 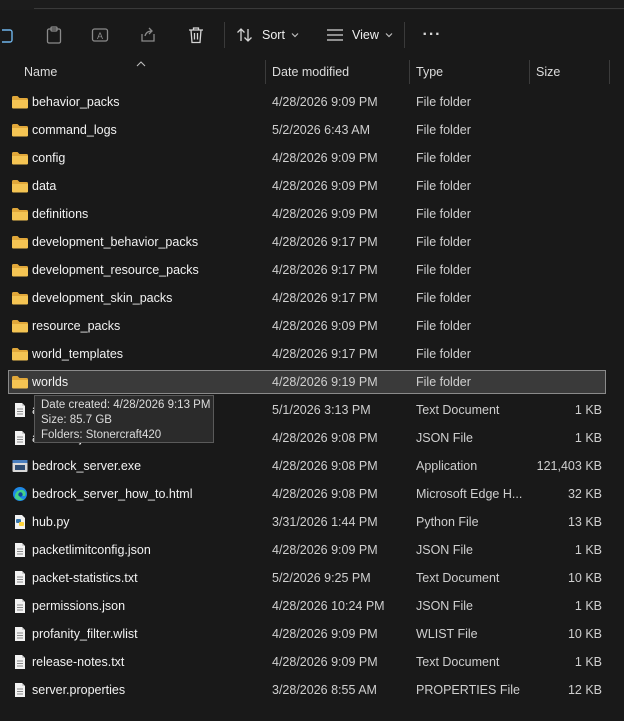 I want to click on application-icon, so click(x=20, y=466).